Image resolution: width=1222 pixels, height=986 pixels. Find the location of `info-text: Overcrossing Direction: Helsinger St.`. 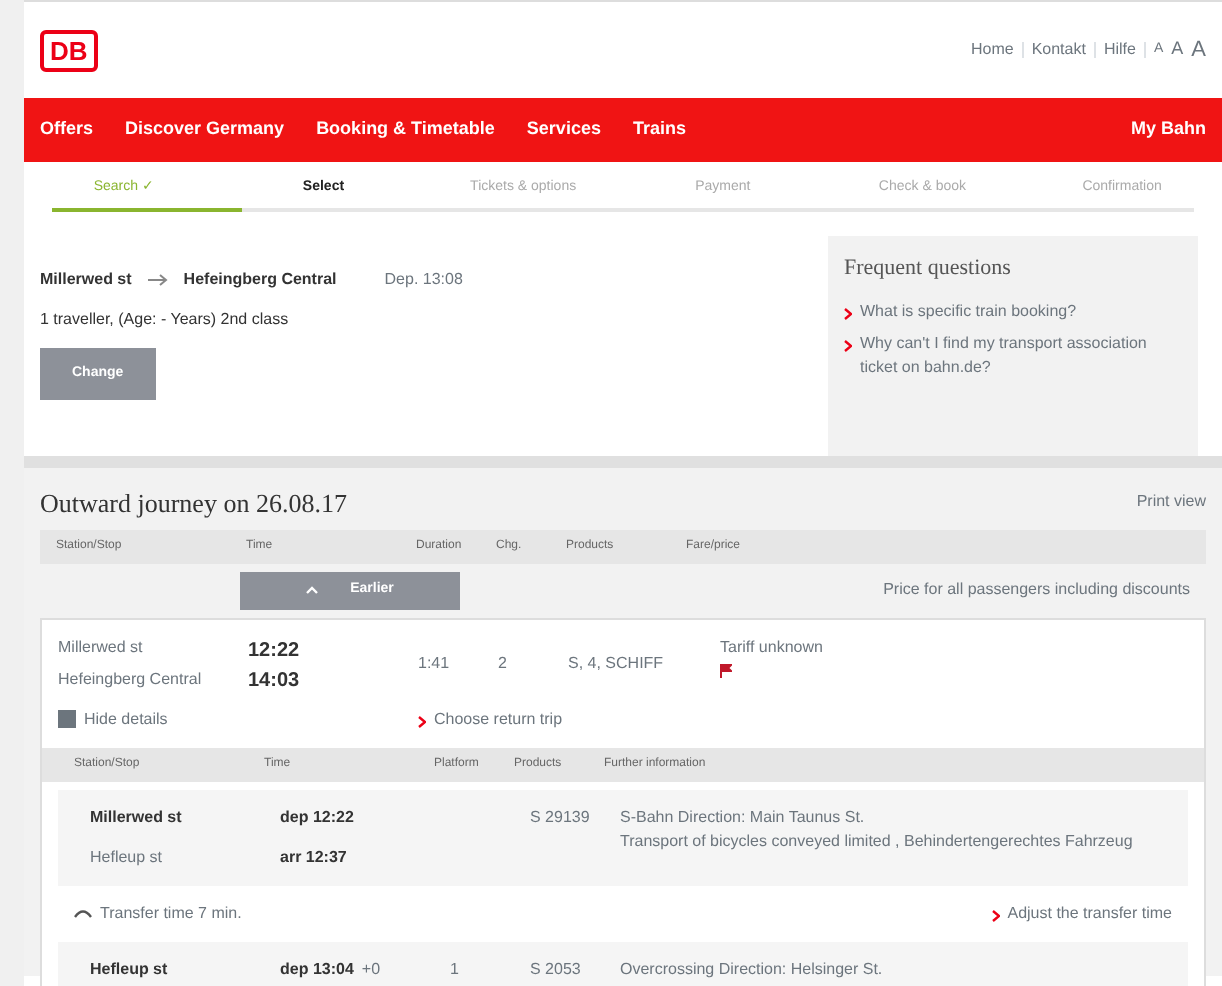

info-text: Overcrossing Direction: Helsinger St. is located at coordinates (751, 969).